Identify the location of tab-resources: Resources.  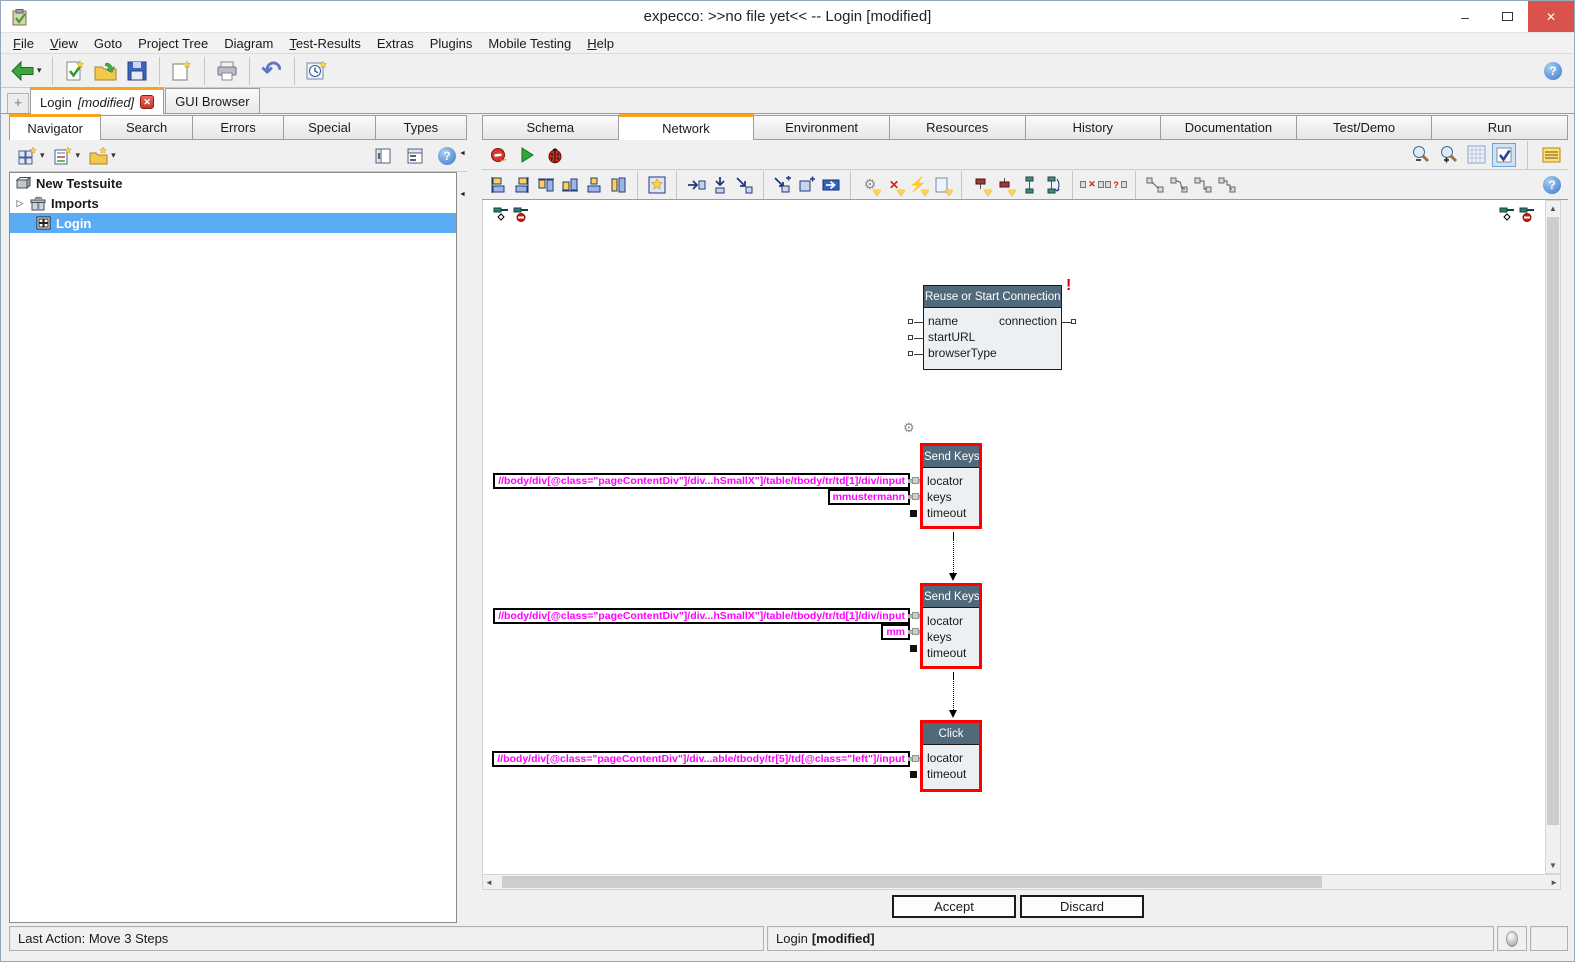
(957, 127).